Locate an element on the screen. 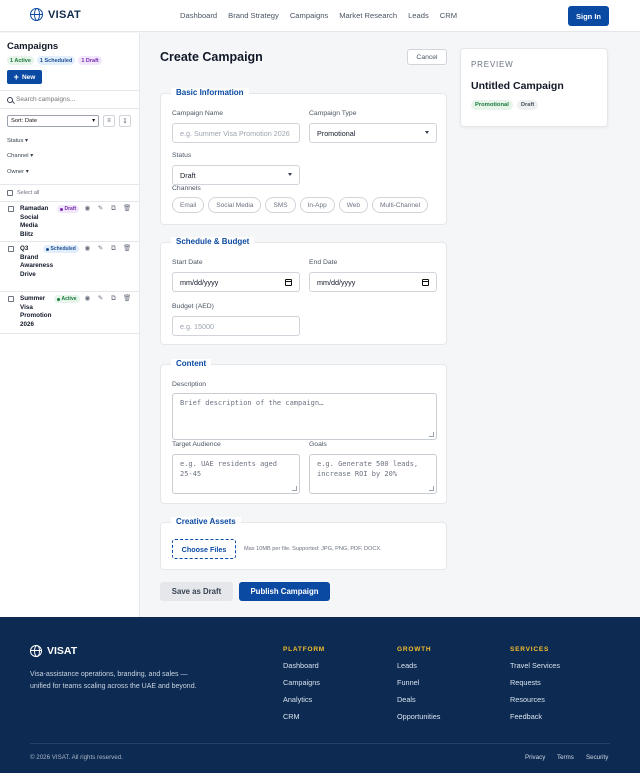 The height and width of the screenshot is (773, 640). footer-link: Leads is located at coordinates (418, 665).